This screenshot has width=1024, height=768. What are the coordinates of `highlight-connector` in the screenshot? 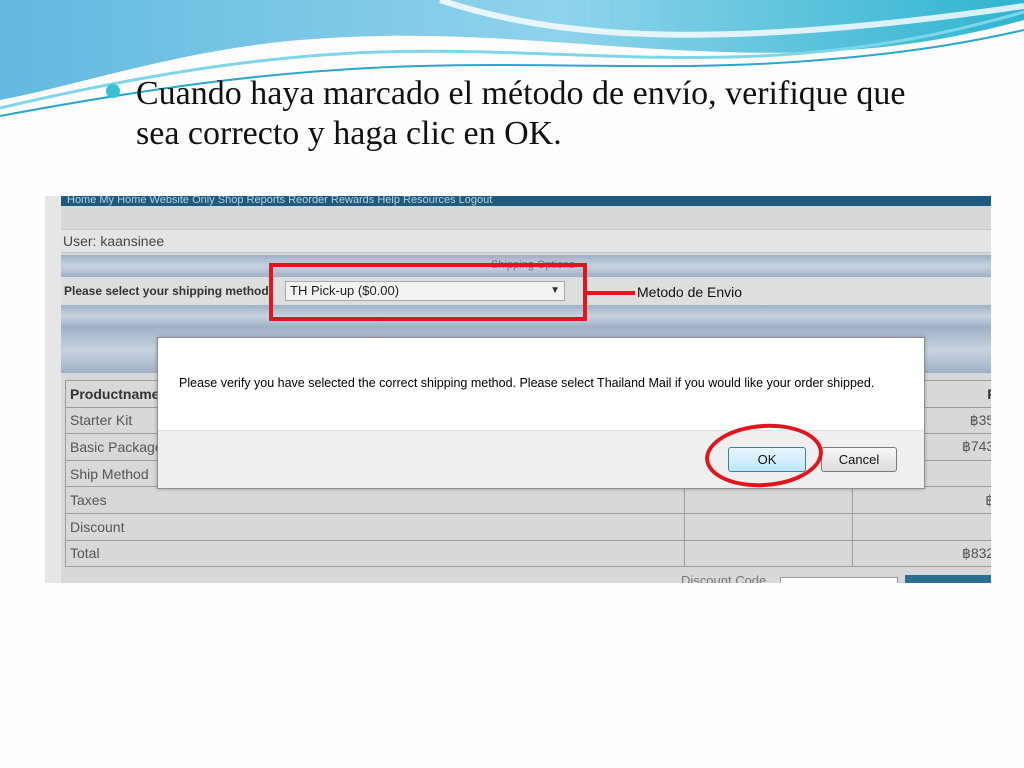 It's located at (611, 293).